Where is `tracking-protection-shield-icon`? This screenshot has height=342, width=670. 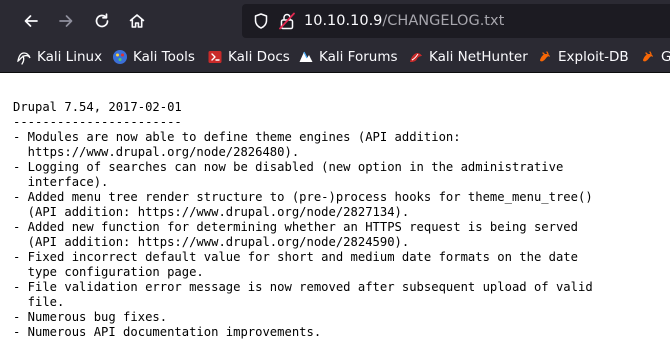 tracking-protection-shield-icon is located at coordinates (261, 21).